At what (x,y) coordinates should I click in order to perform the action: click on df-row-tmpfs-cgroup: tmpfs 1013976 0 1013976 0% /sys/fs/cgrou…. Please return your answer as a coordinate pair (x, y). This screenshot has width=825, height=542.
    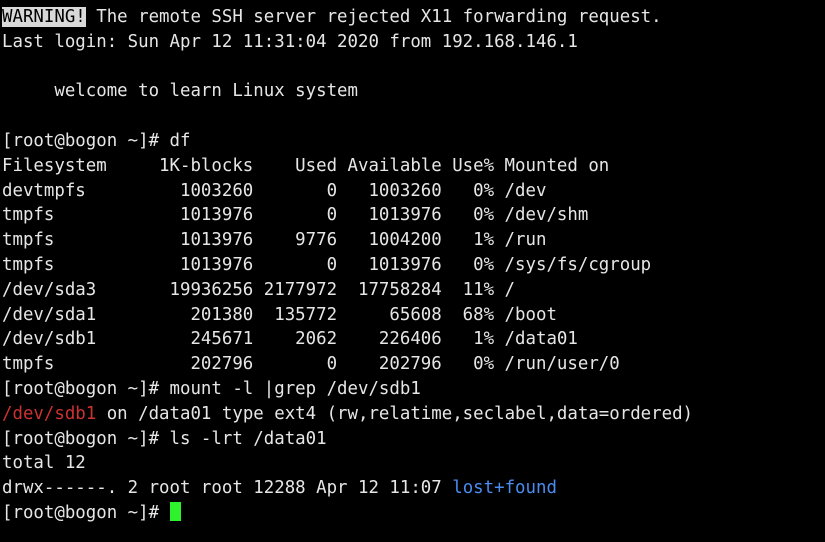
    Looking at the image, I should click on (413, 265).